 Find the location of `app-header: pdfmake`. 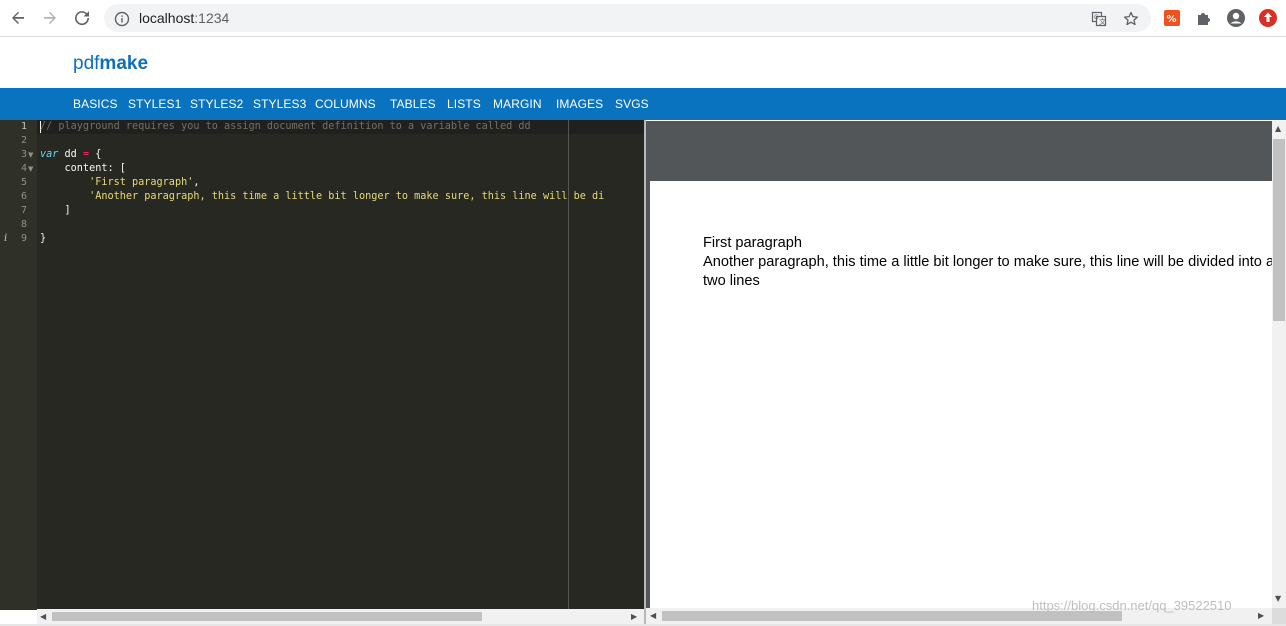

app-header: pdfmake is located at coordinates (643, 62).